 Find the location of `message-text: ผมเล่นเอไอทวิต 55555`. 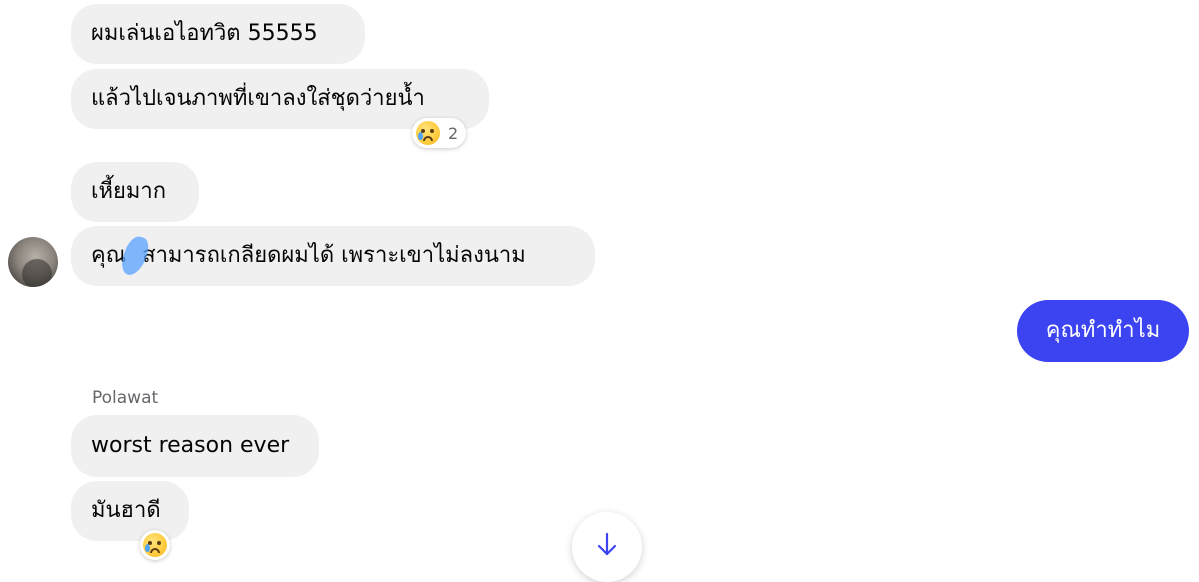

message-text: ผมเล่นเอไอทวิต 55555 is located at coordinates (204, 33).